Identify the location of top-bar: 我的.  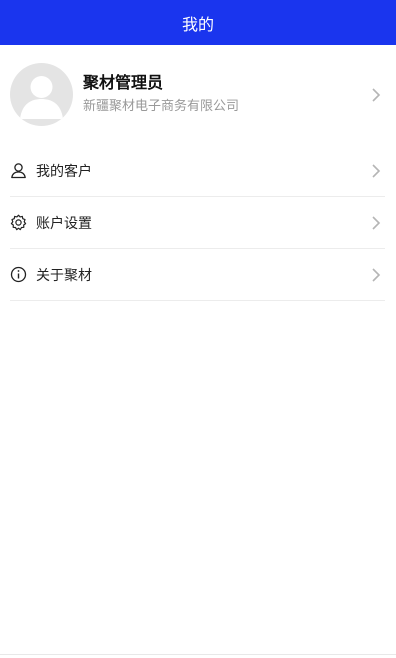
(198, 22).